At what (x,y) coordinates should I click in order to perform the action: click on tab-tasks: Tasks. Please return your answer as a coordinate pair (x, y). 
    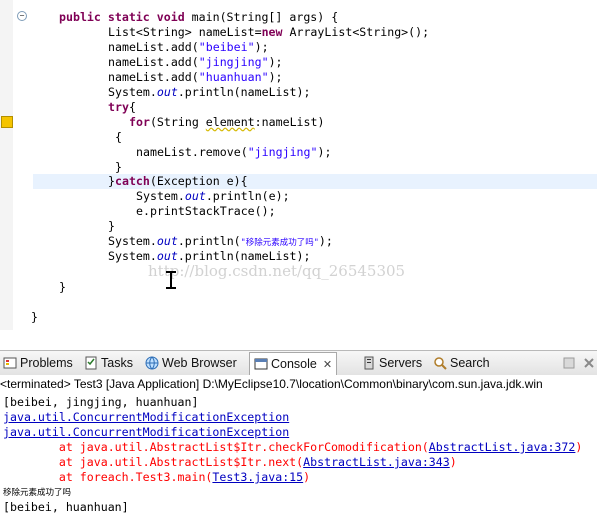
    Looking at the image, I should click on (108, 363).